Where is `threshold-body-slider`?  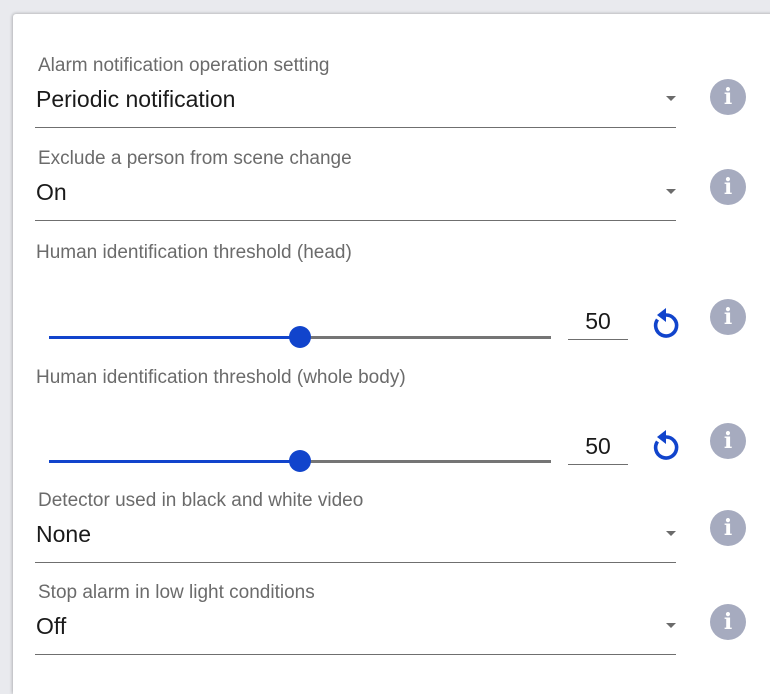
threshold-body-slider is located at coordinates (300, 461).